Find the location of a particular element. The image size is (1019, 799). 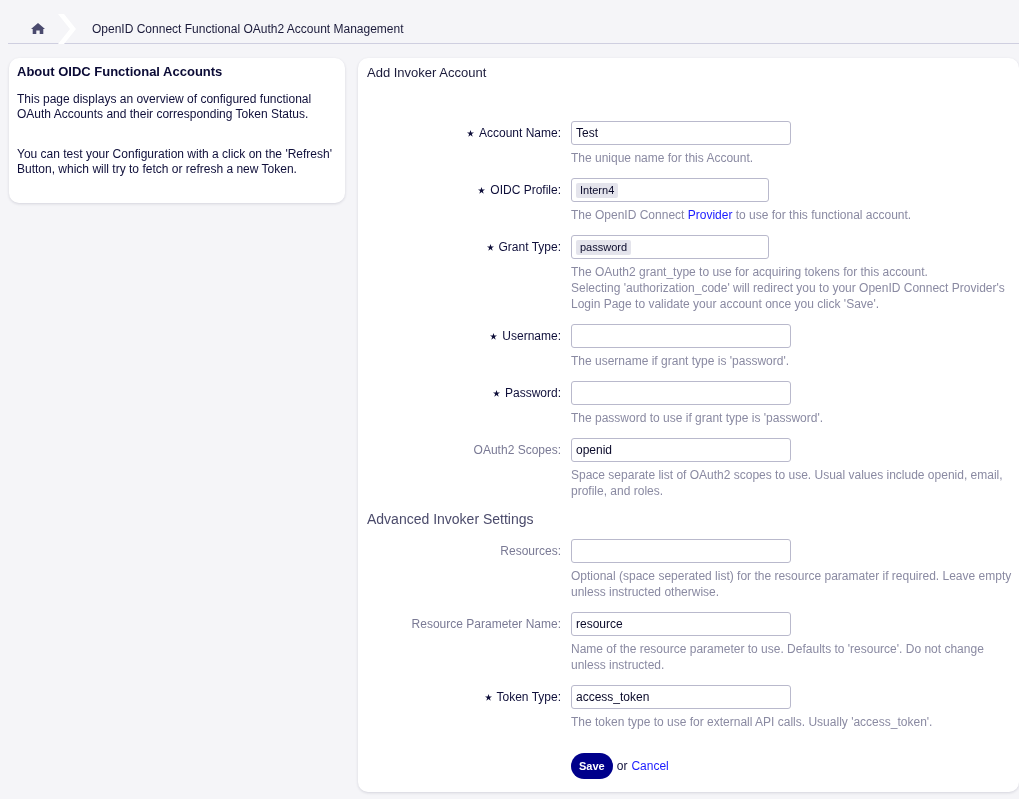

cancel-link: Cancel is located at coordinates (650, 766).